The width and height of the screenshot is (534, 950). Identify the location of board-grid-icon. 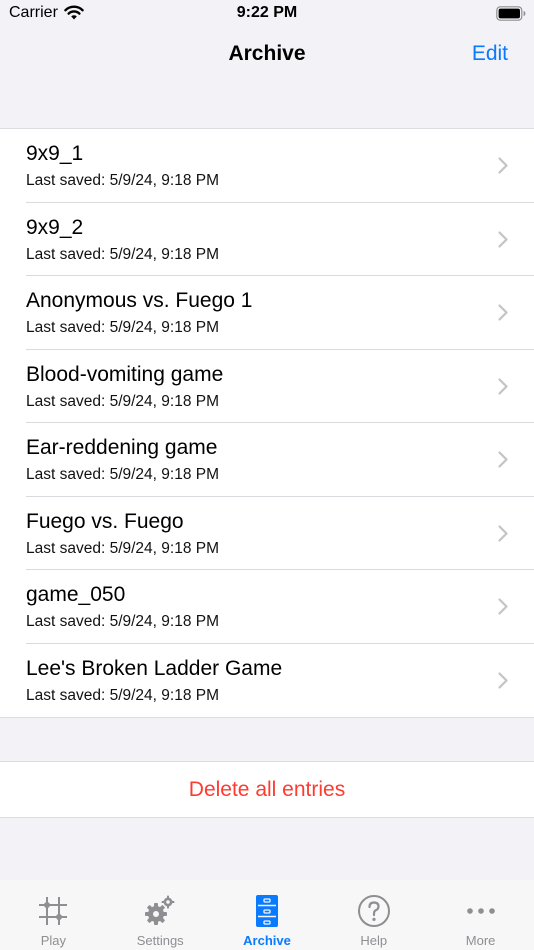
(53, 911).